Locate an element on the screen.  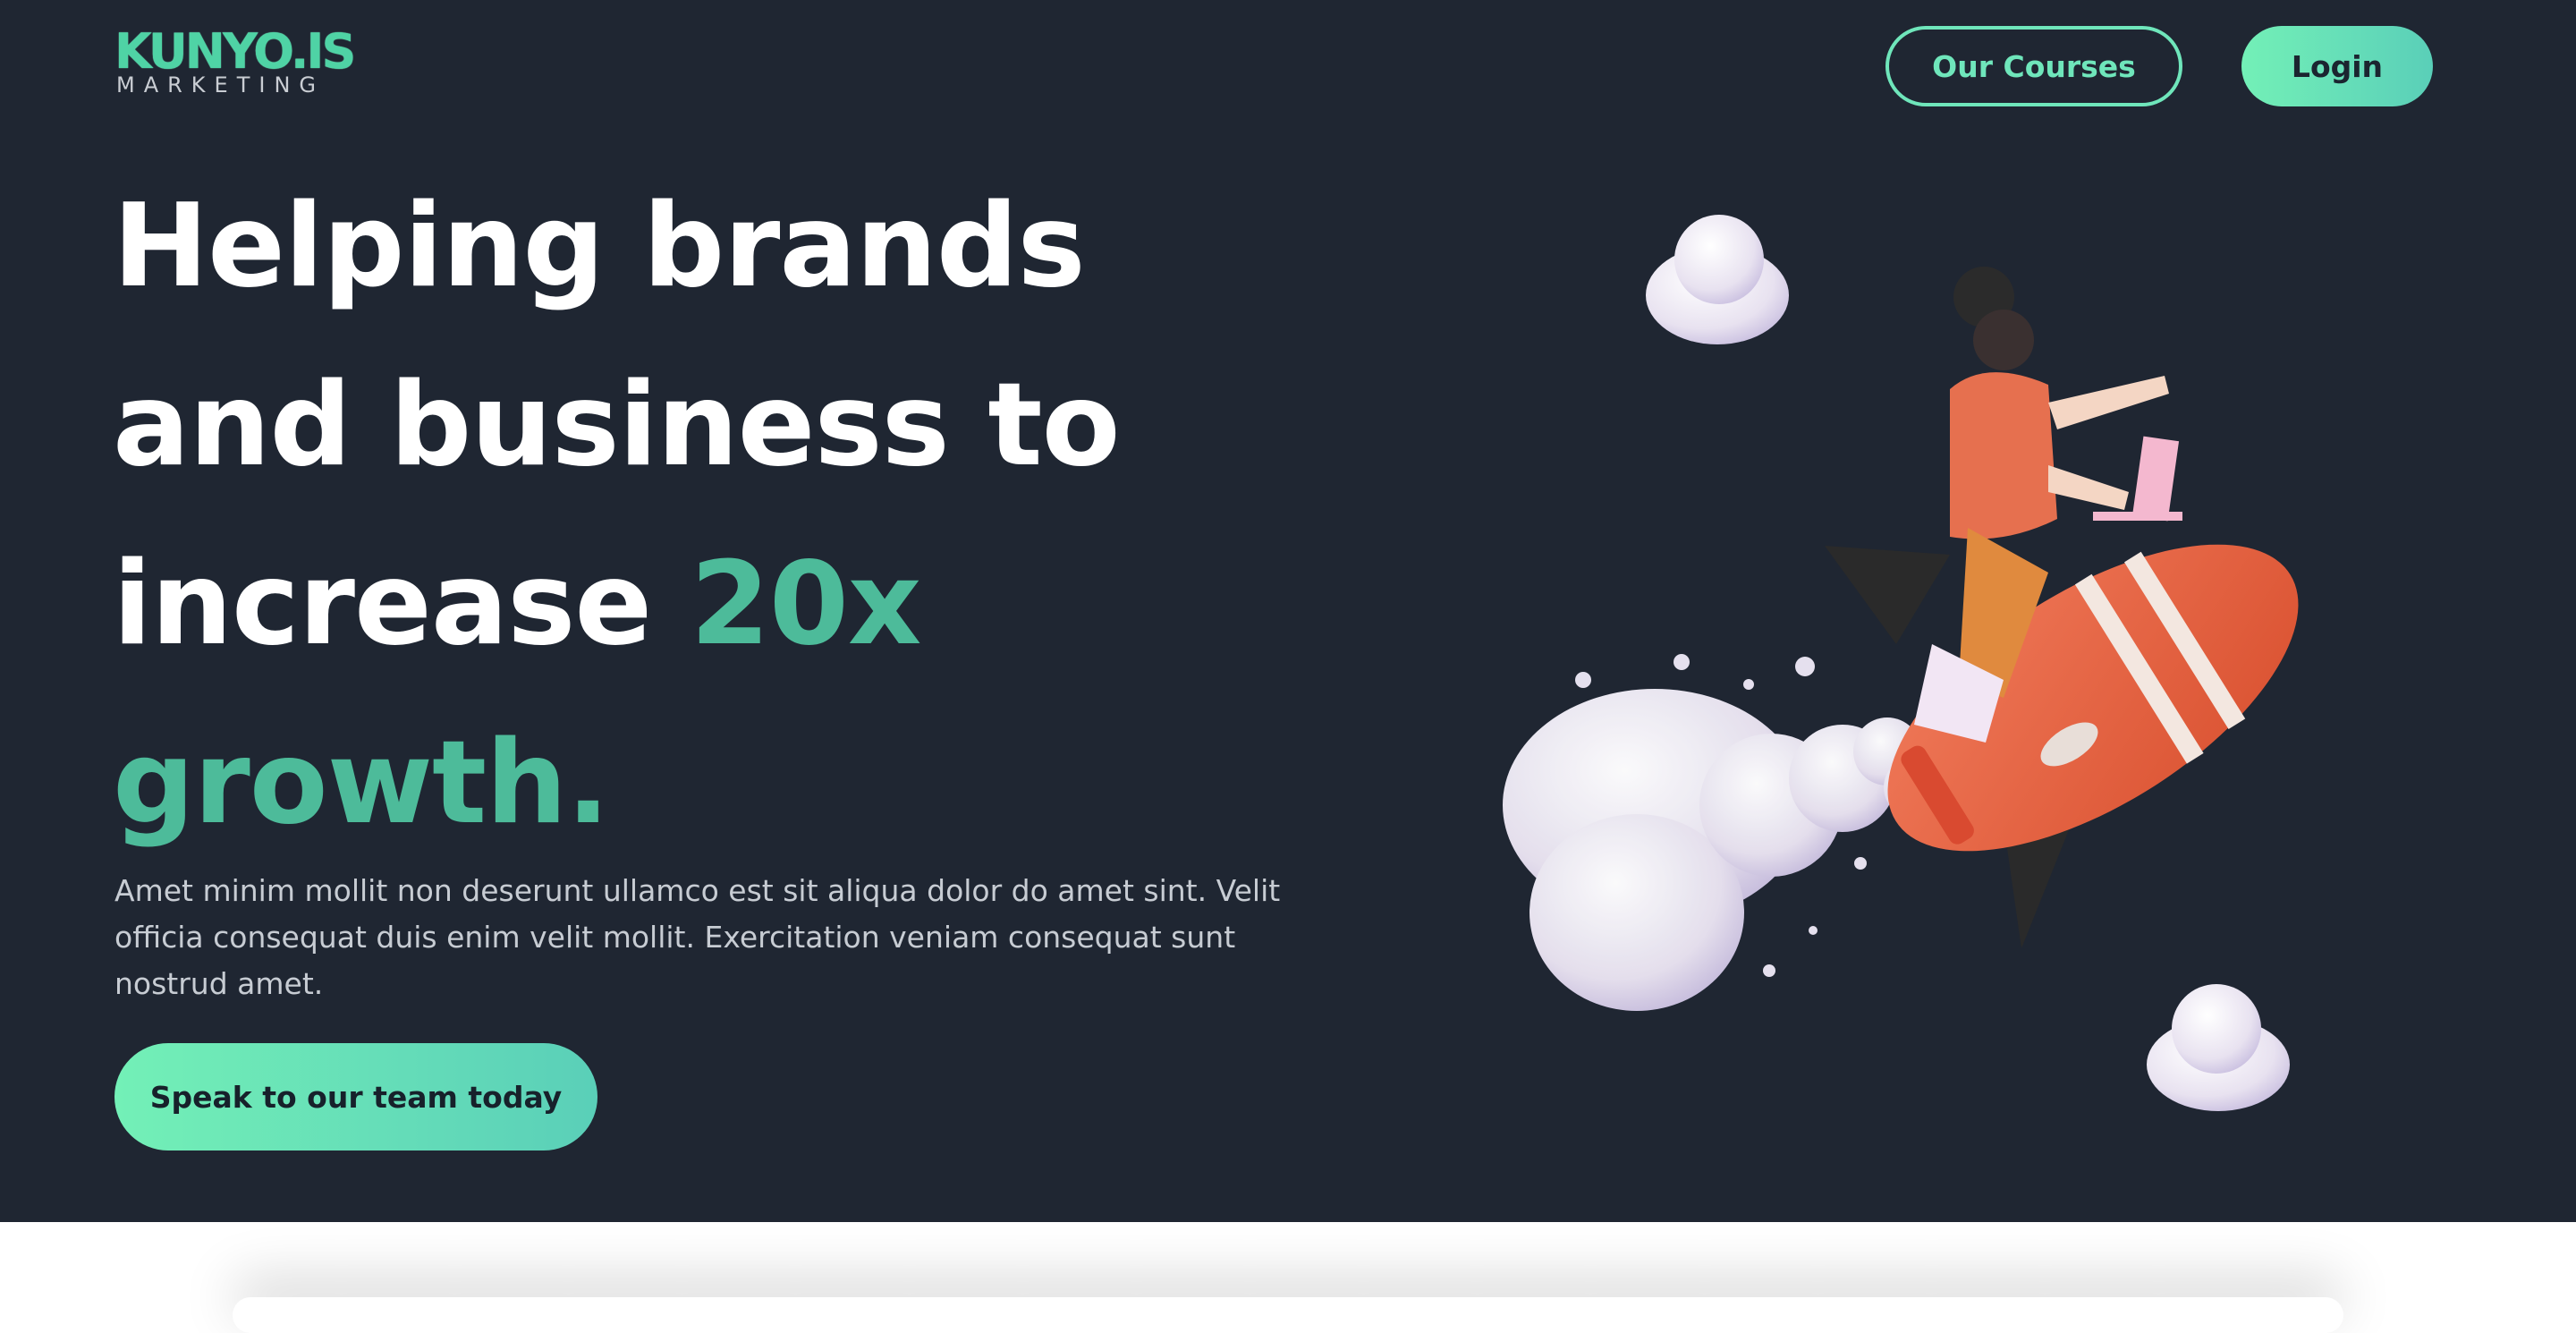
headline-line-3: increase 20x is located at coordinates (672, 604).